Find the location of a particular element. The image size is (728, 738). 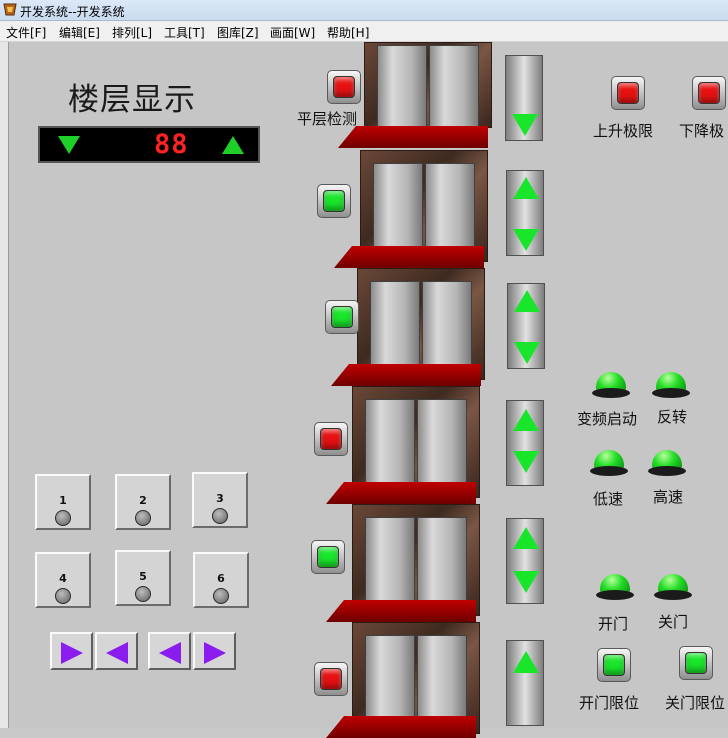

menu-tools: 工具[T] is located at coordinates (184, 32).